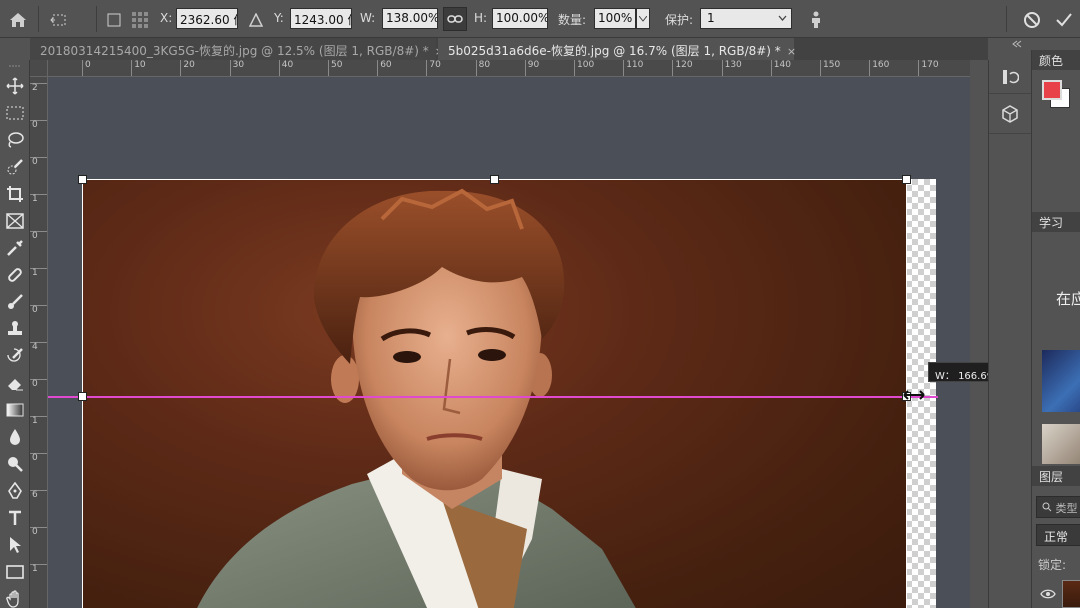  Describe the element at coordinates (15, 517) in the screenshot. I see `type-icon` at that location.